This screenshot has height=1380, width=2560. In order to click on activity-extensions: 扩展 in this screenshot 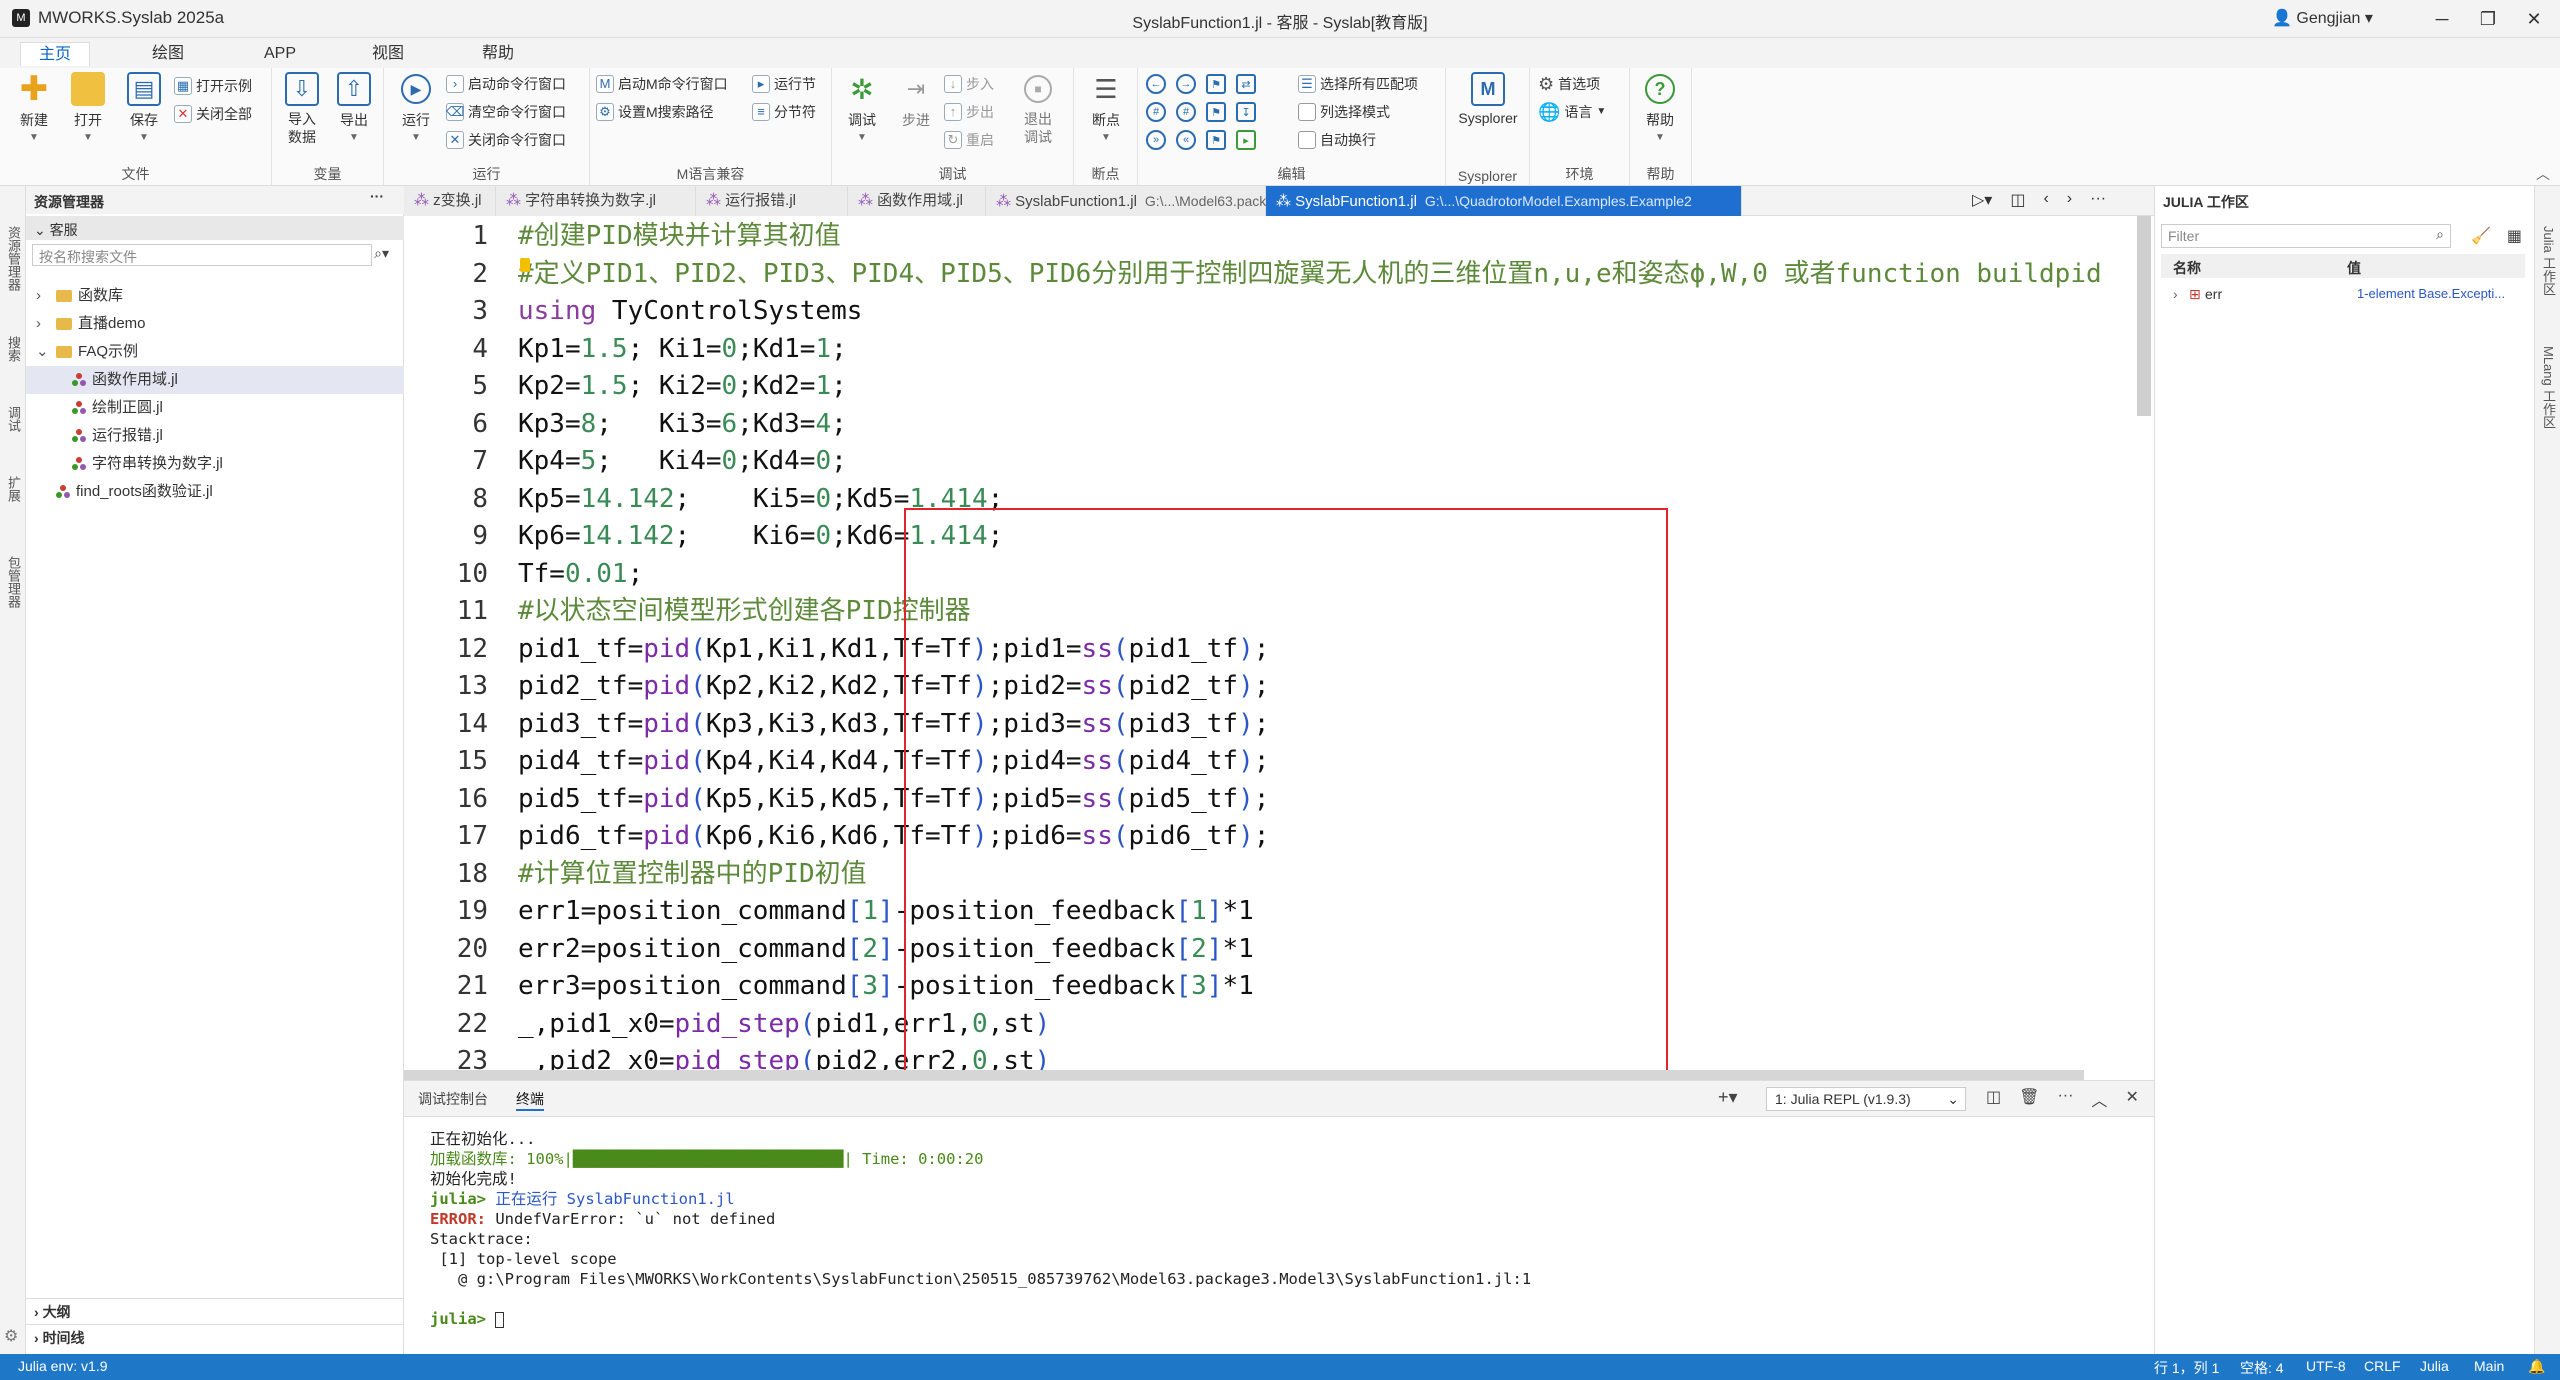, I will do `click(13, 489)`.